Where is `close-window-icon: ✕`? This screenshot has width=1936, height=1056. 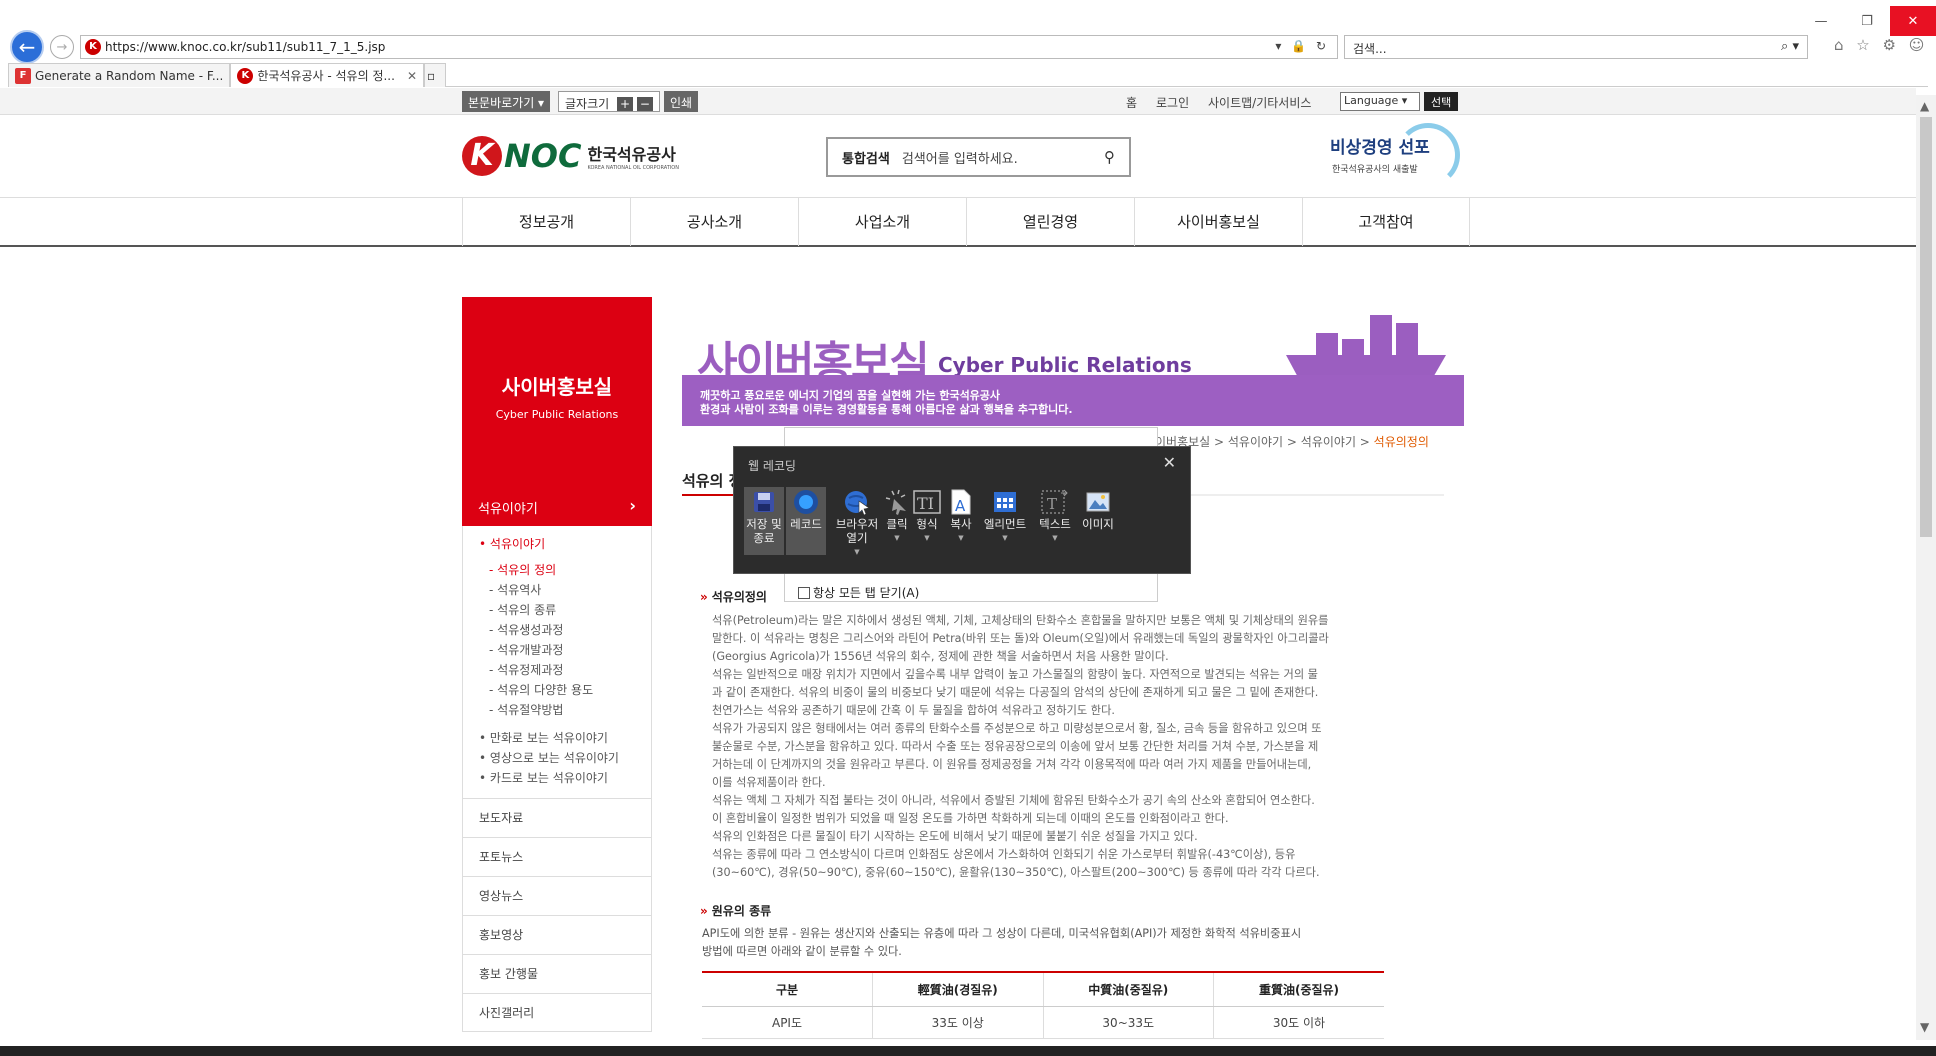 close-window-icon: ✕ is located at coordinates (1913, 21).